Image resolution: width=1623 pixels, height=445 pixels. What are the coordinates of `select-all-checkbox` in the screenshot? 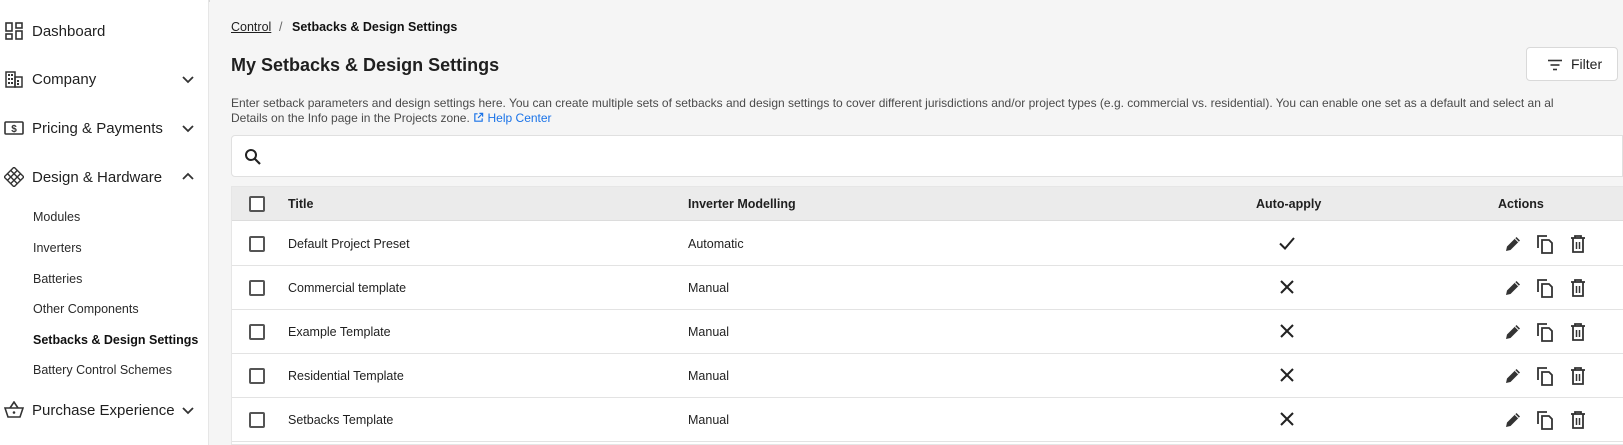 It's located at (257, 204).